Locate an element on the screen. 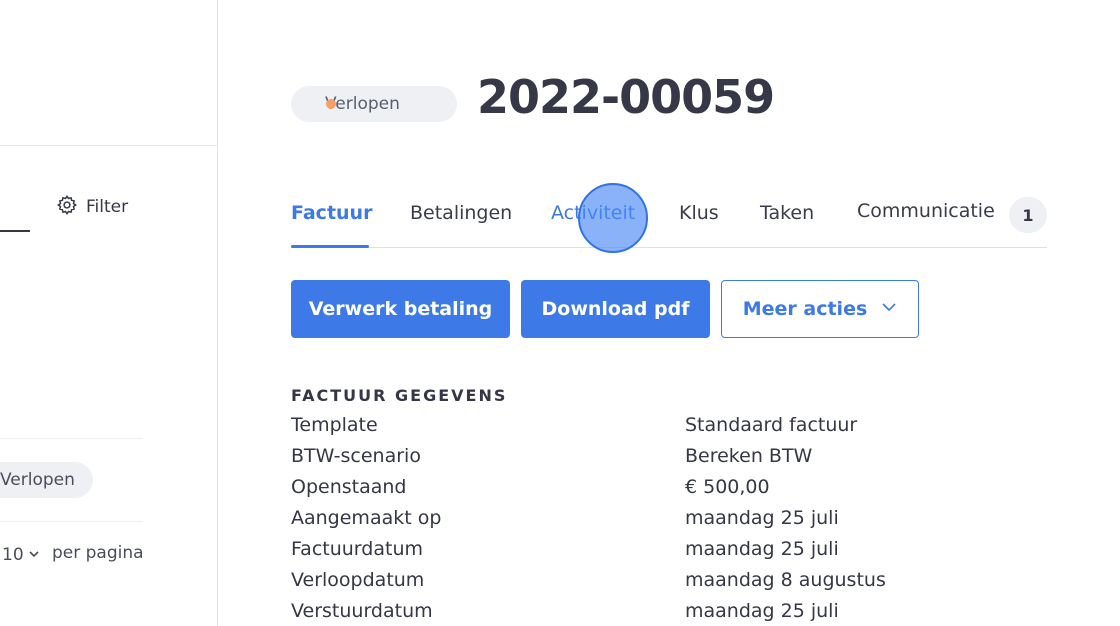 This screenshot has width=1120, height=626. per-page-value: 10 is located at coordinates (13, 555).